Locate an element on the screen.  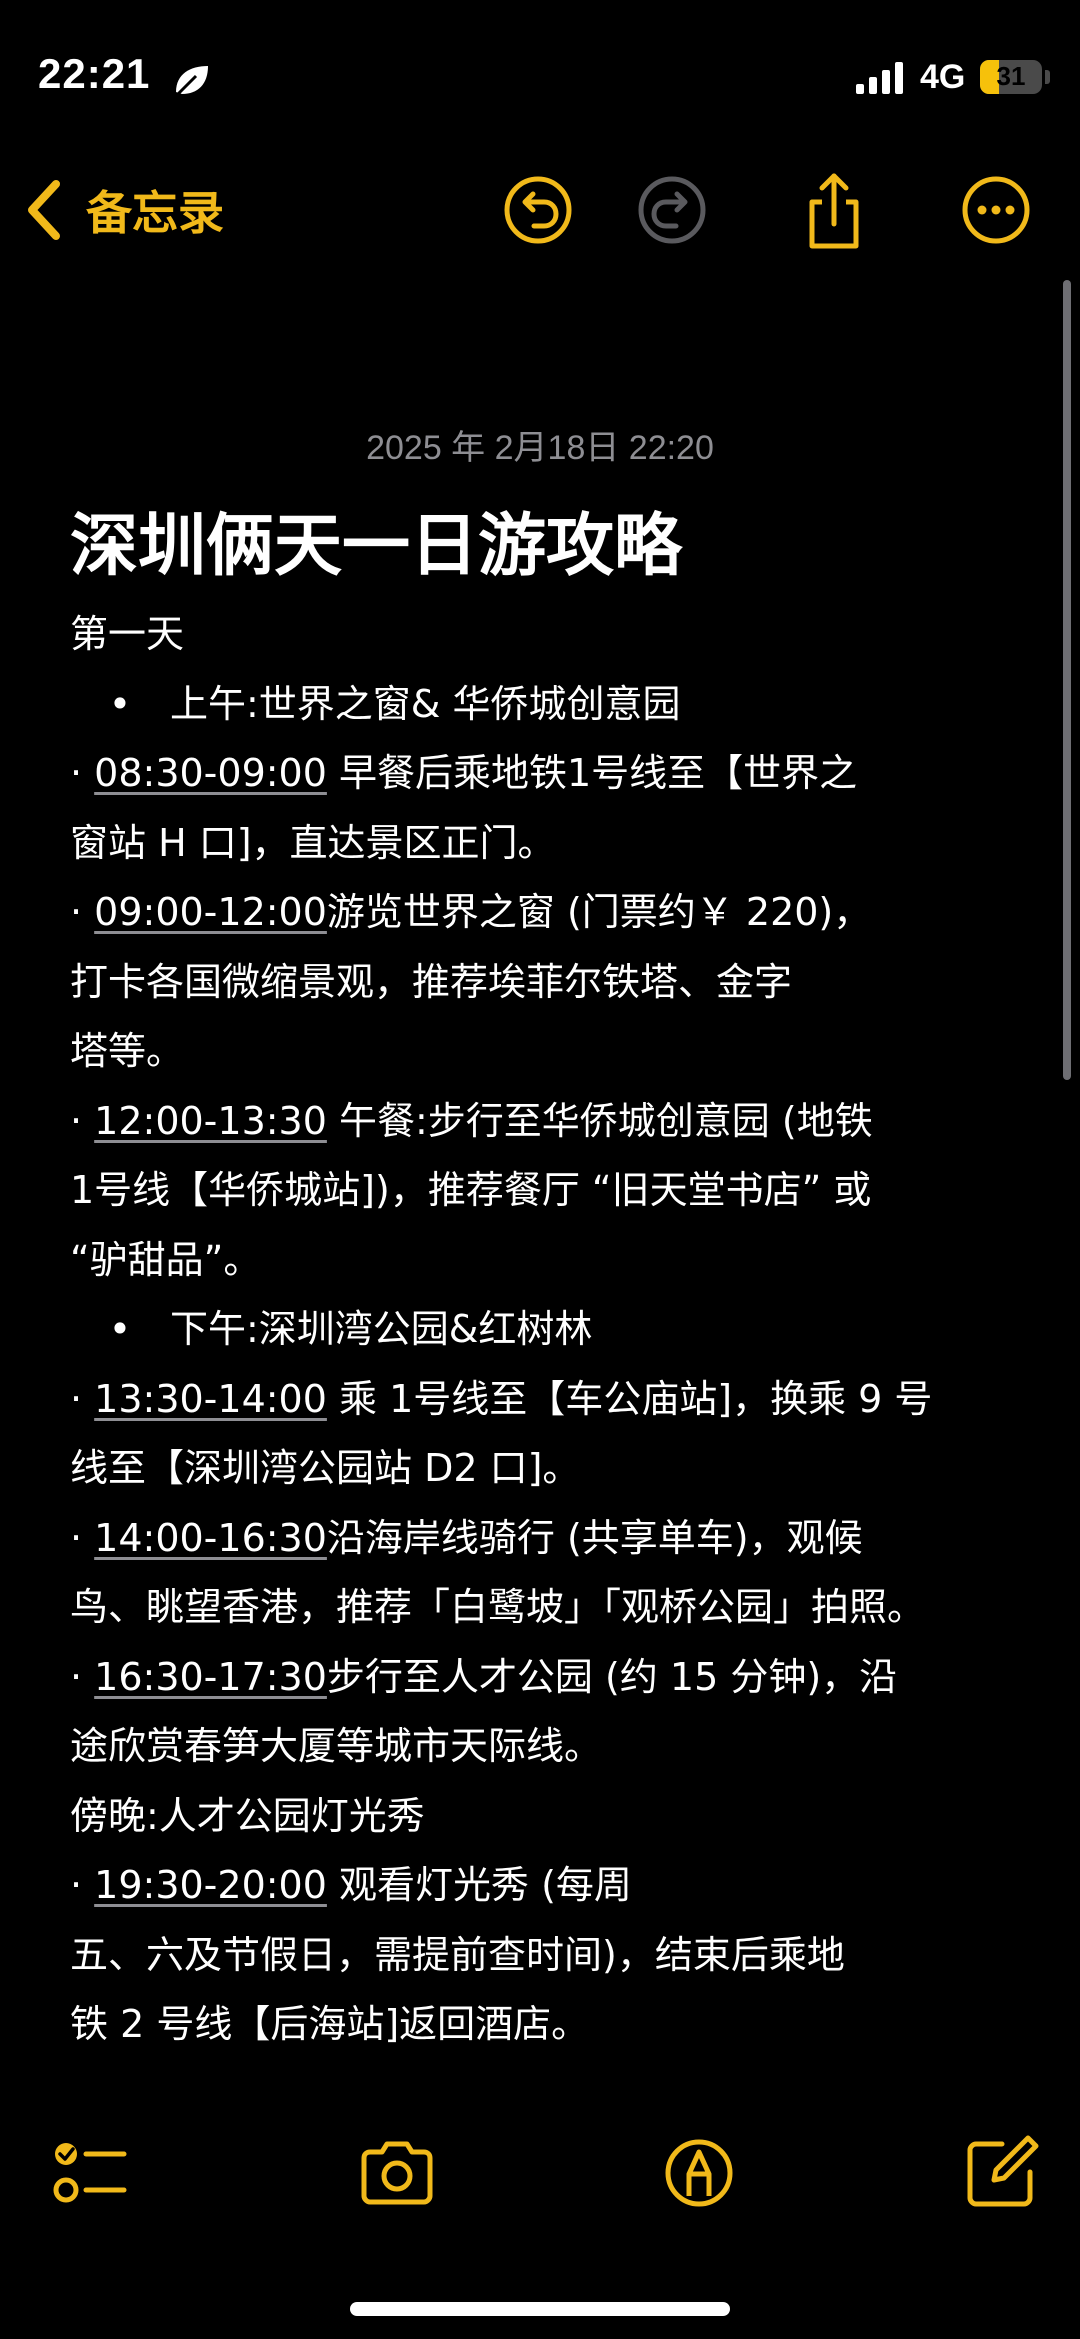
note-text: 沿海岸线骑行 (共享单车)，观候 is located at coordinates (594, 1537).